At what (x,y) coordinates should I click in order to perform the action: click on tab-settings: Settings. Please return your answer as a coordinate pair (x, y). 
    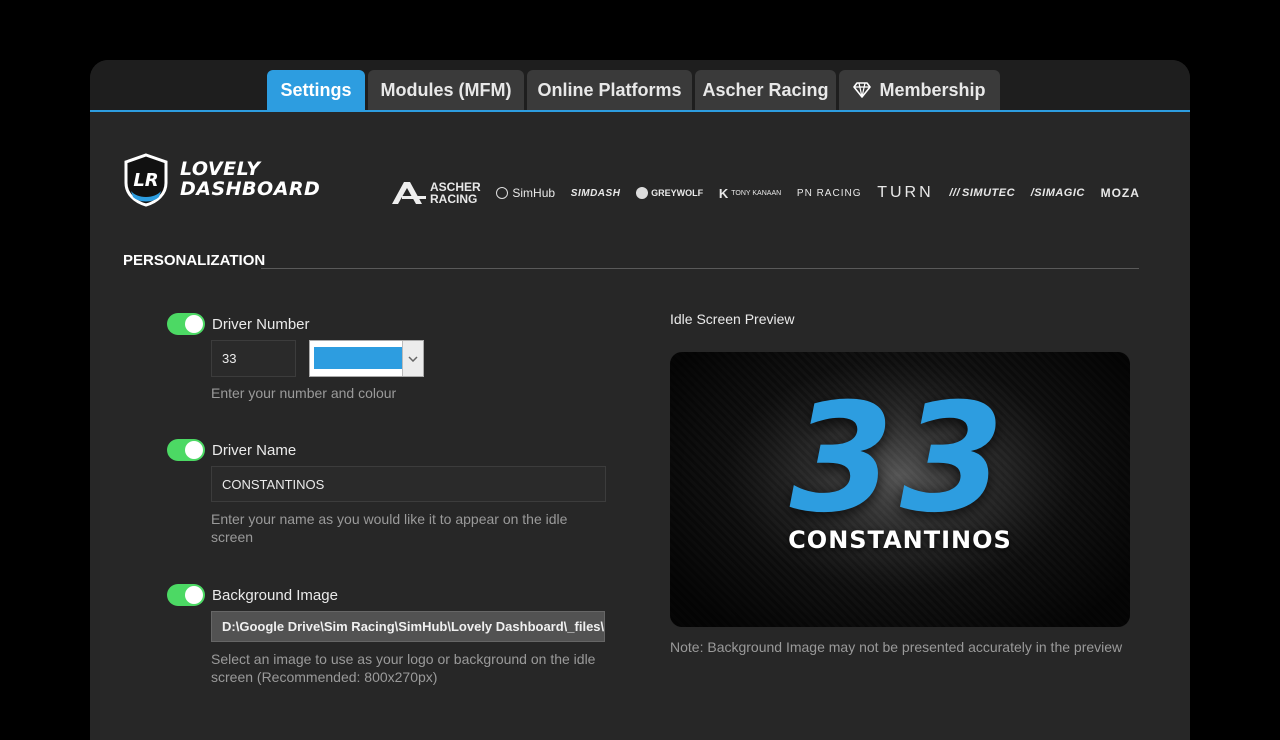
    Looking at the image, I should click on (316, 90).